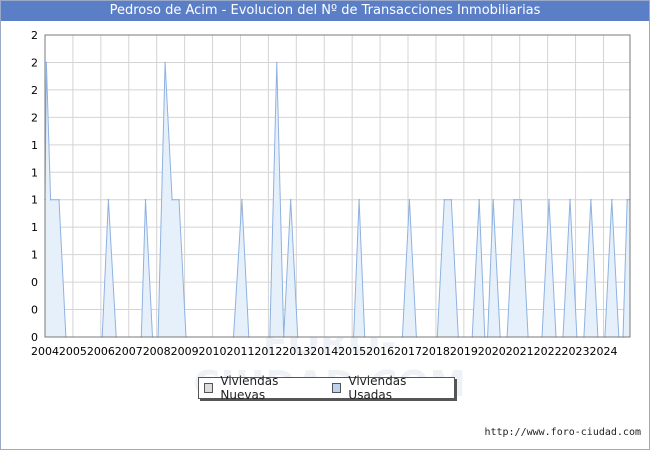  Describe the element at coordinates (240, 351) in the screenshot. I see `x-tick-label: 2011` at that location.